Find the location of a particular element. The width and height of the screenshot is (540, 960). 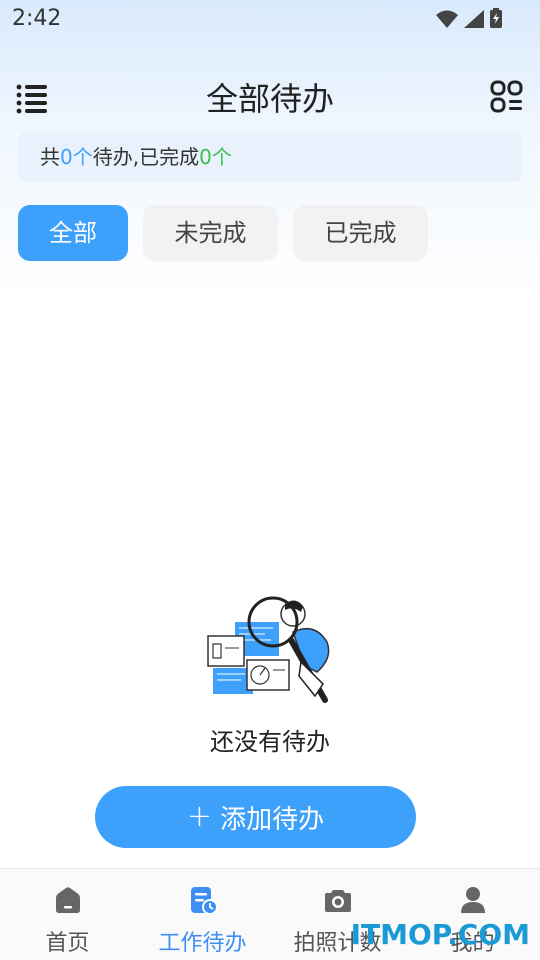

status-icons is located at coordinates (469, 18).